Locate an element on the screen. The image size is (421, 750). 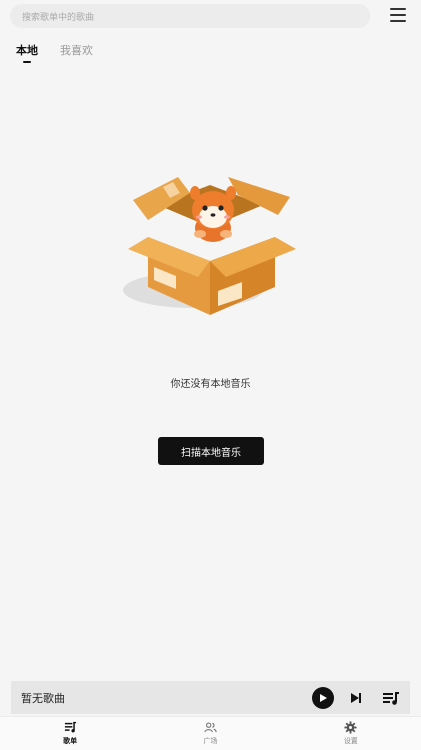
empty-message: 你还没有本地音乐 is located at coordinates (210, 384).